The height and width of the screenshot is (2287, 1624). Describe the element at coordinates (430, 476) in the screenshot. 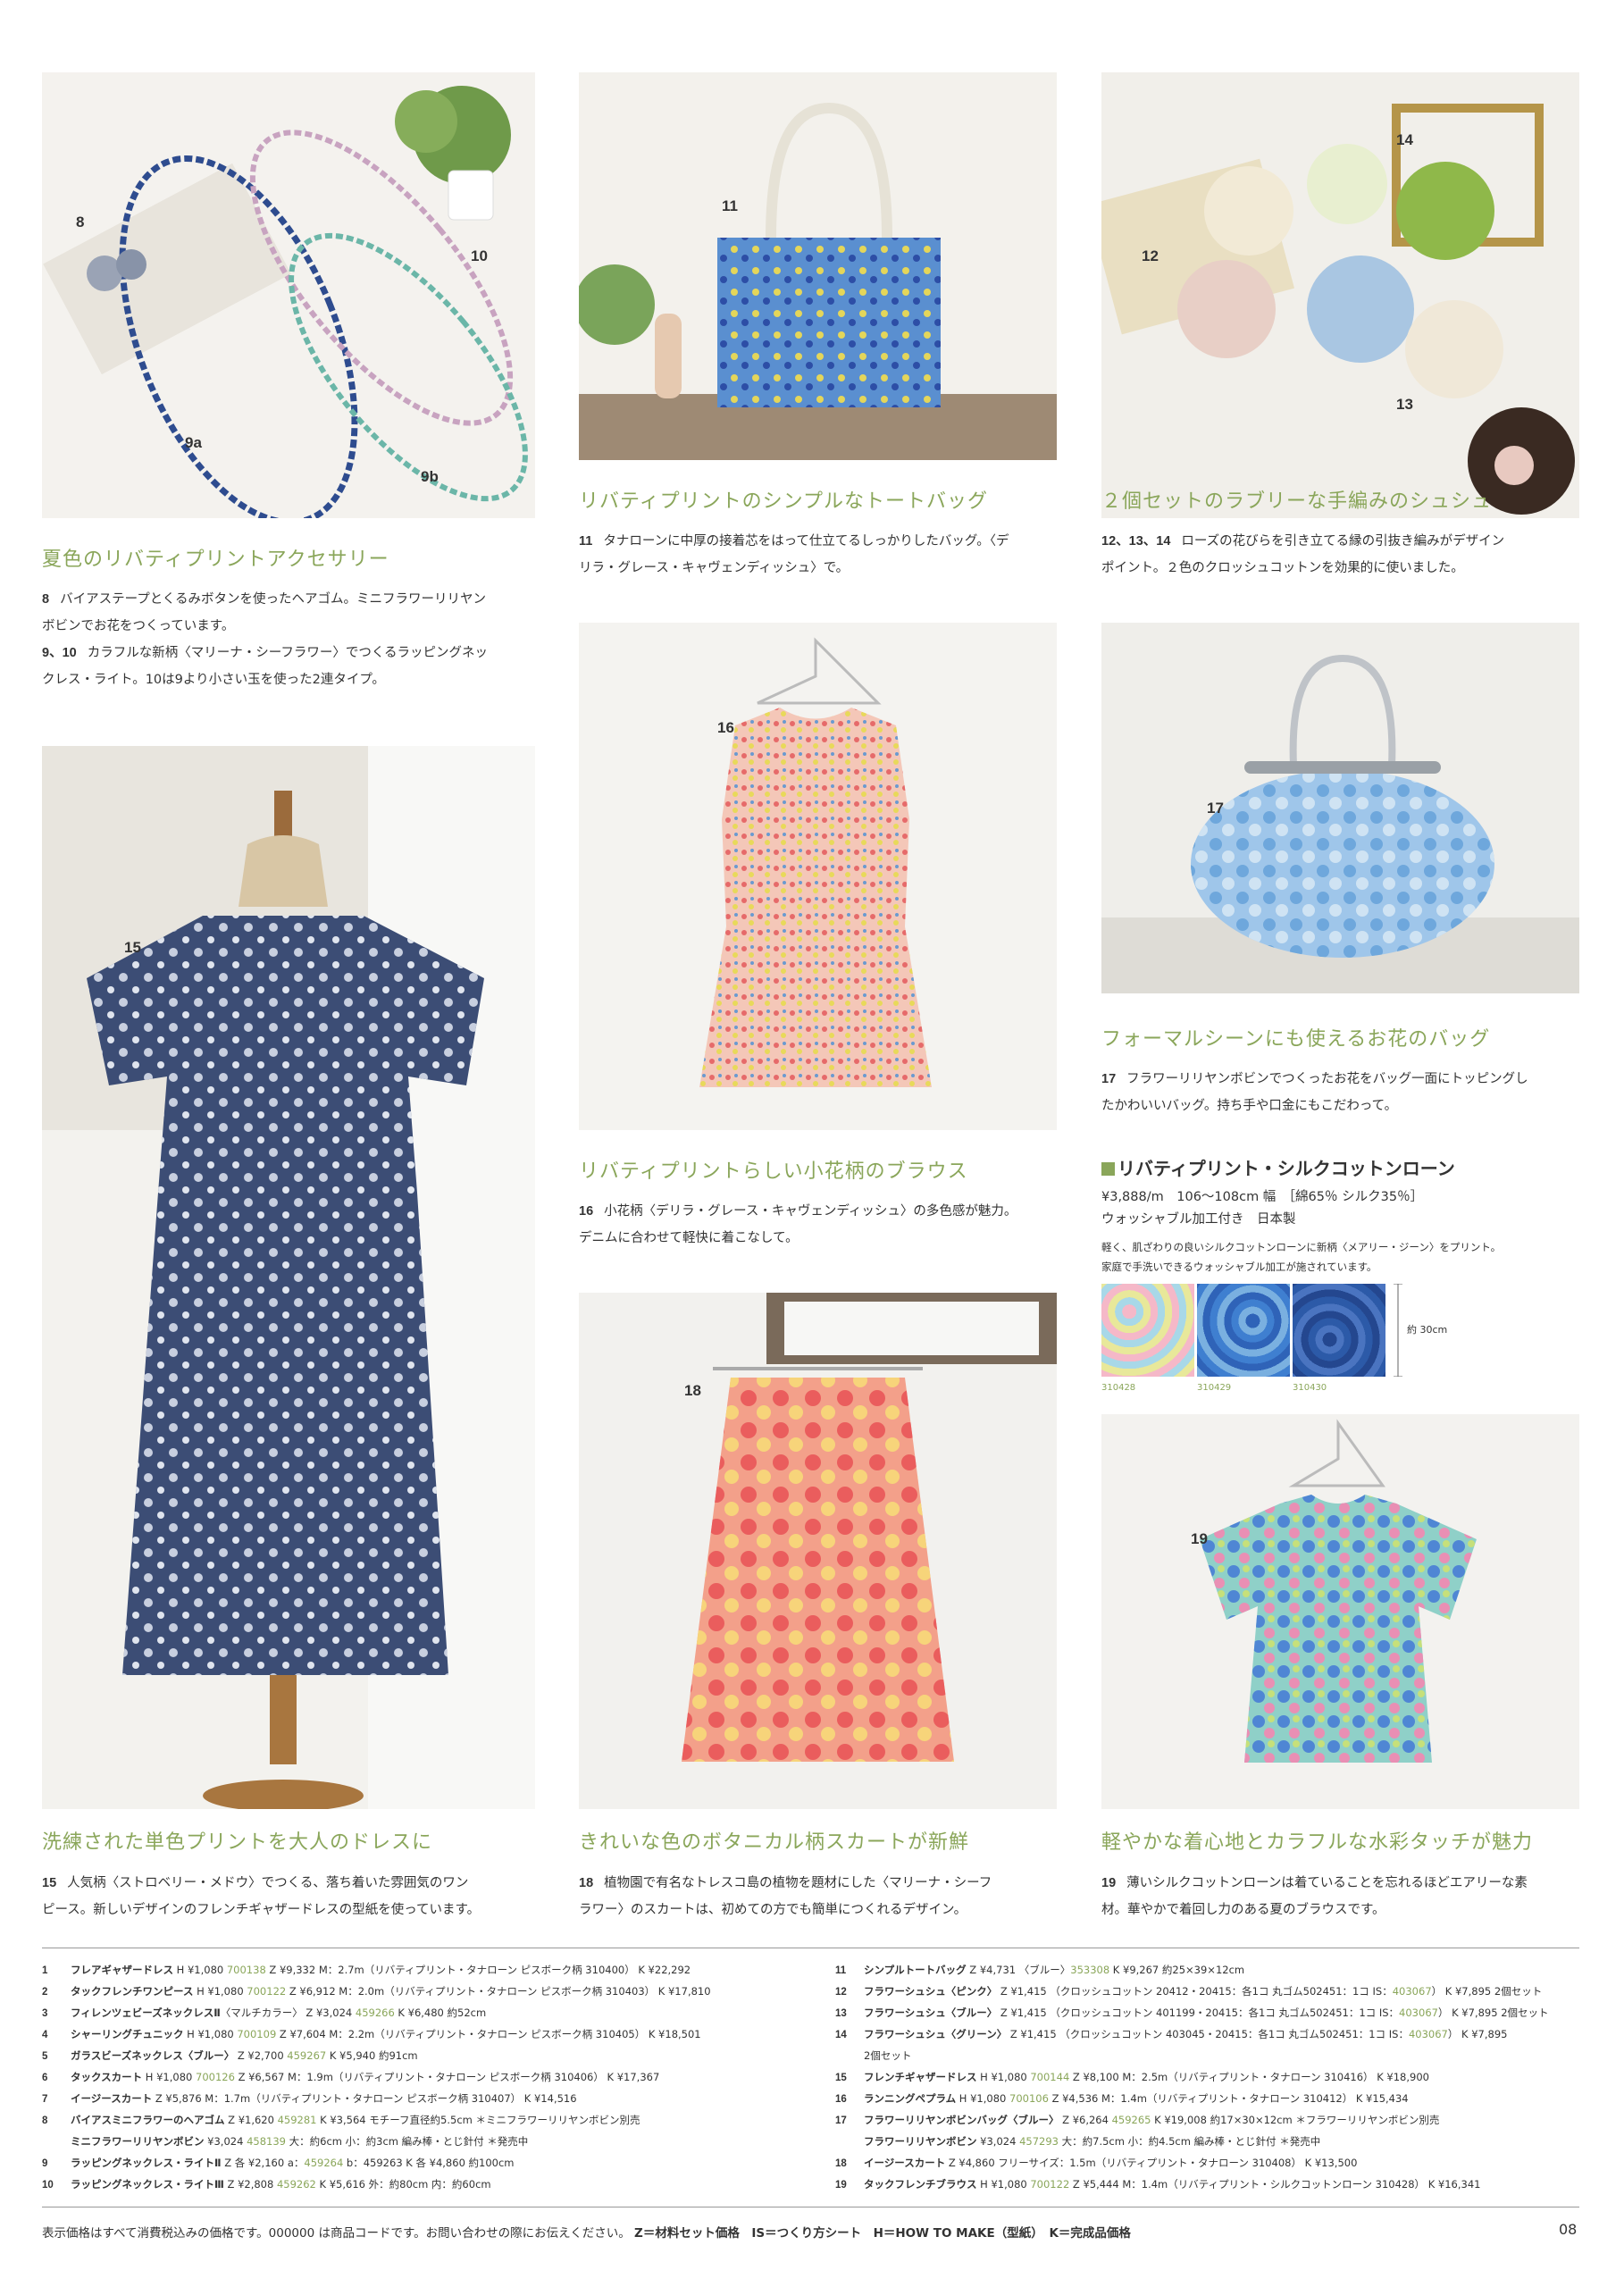

I see `photo-label-9b: 9b` at that location.